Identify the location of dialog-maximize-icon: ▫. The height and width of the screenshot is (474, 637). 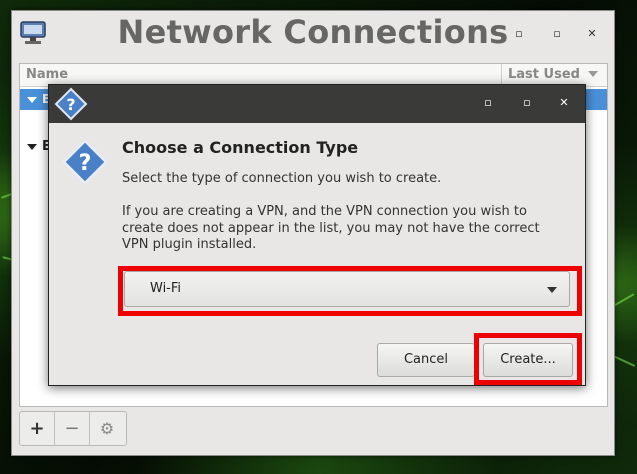
(527, 102).